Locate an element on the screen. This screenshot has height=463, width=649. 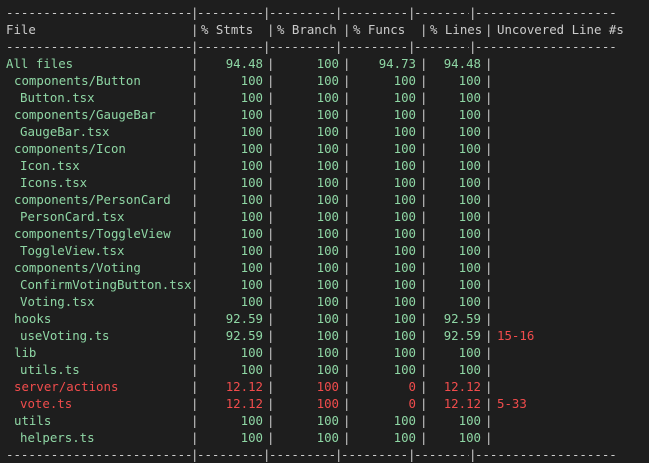
cell-lines: 92.59 is located at coordinates (462, 318).